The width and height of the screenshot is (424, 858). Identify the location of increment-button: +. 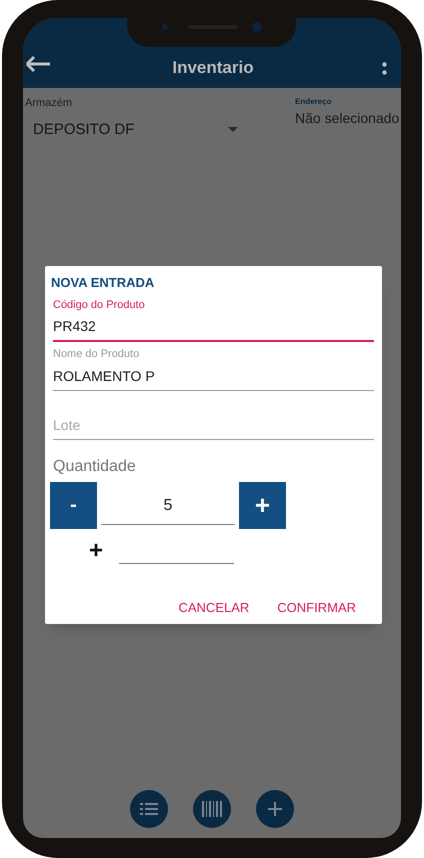
(262, 505).